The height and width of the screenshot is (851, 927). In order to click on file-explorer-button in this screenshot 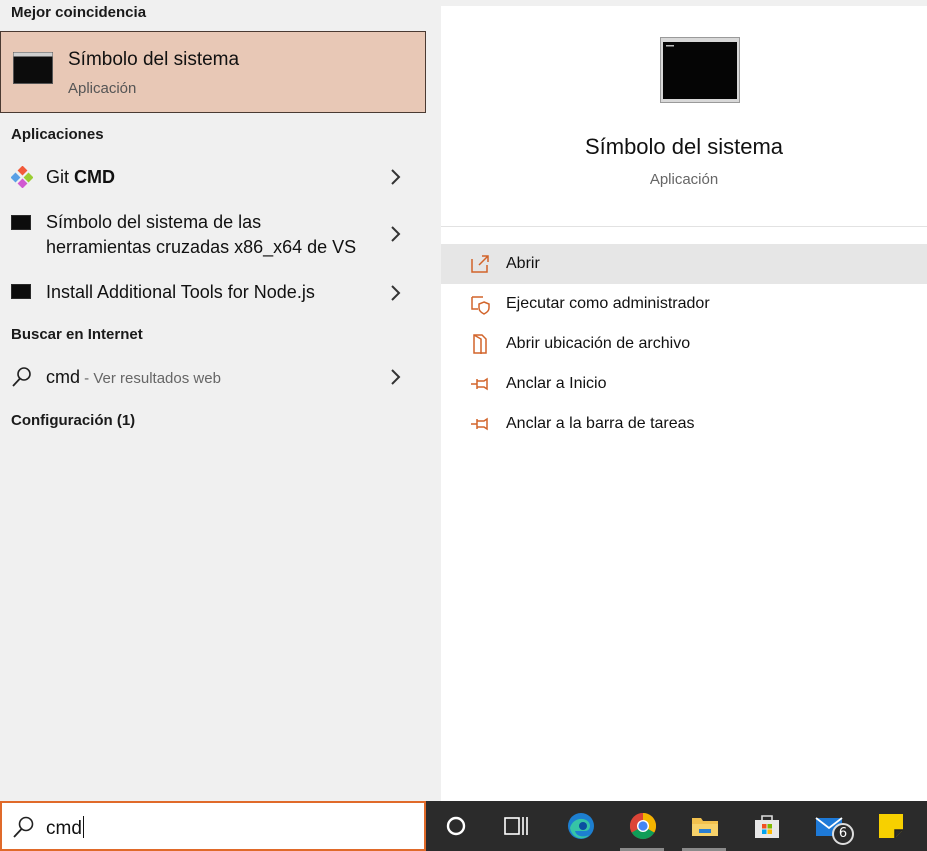, I will do `click(704, 826)`.